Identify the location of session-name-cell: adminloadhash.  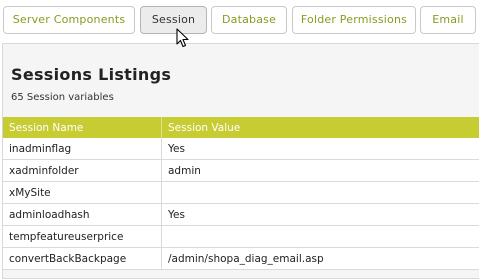
(82, 215).